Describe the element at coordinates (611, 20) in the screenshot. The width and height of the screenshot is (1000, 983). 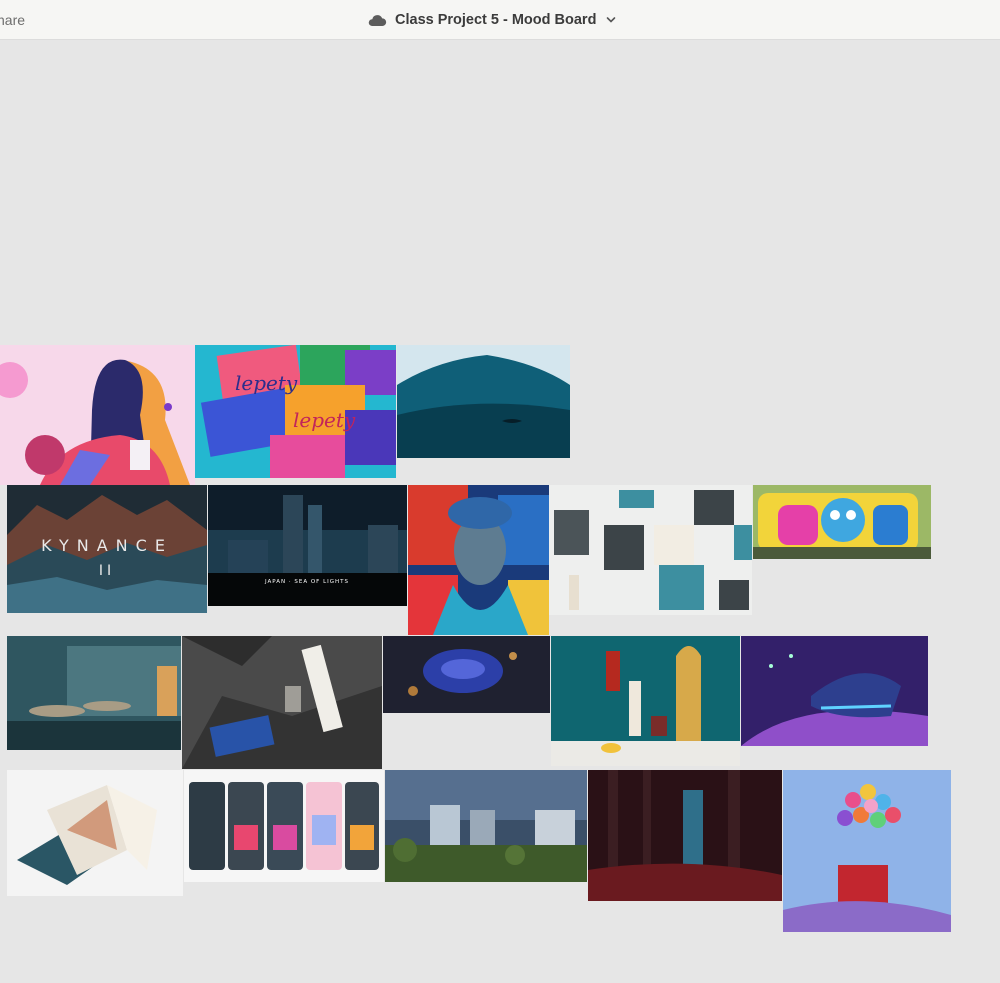
I see `chevron-down-icon` at that location.